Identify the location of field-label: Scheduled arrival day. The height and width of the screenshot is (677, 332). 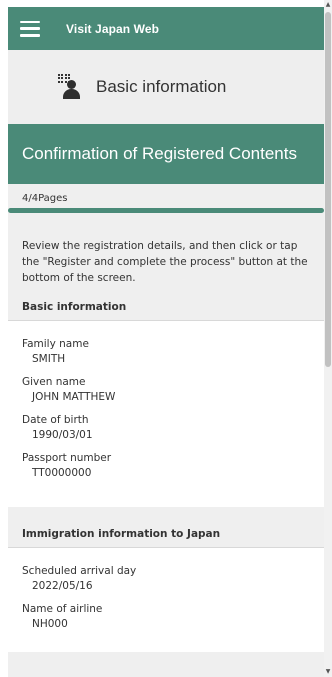
(79, 571).